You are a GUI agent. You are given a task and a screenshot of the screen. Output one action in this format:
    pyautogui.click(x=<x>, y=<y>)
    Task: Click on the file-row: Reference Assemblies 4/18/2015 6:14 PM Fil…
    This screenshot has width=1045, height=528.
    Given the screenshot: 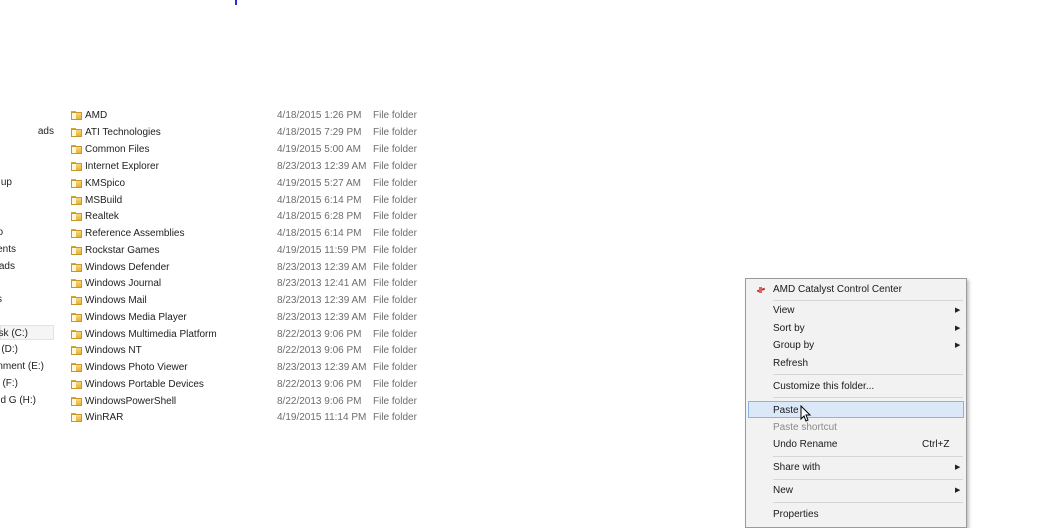 What is the action you would take?
    pyautogui.click(x=248, y=233)
    